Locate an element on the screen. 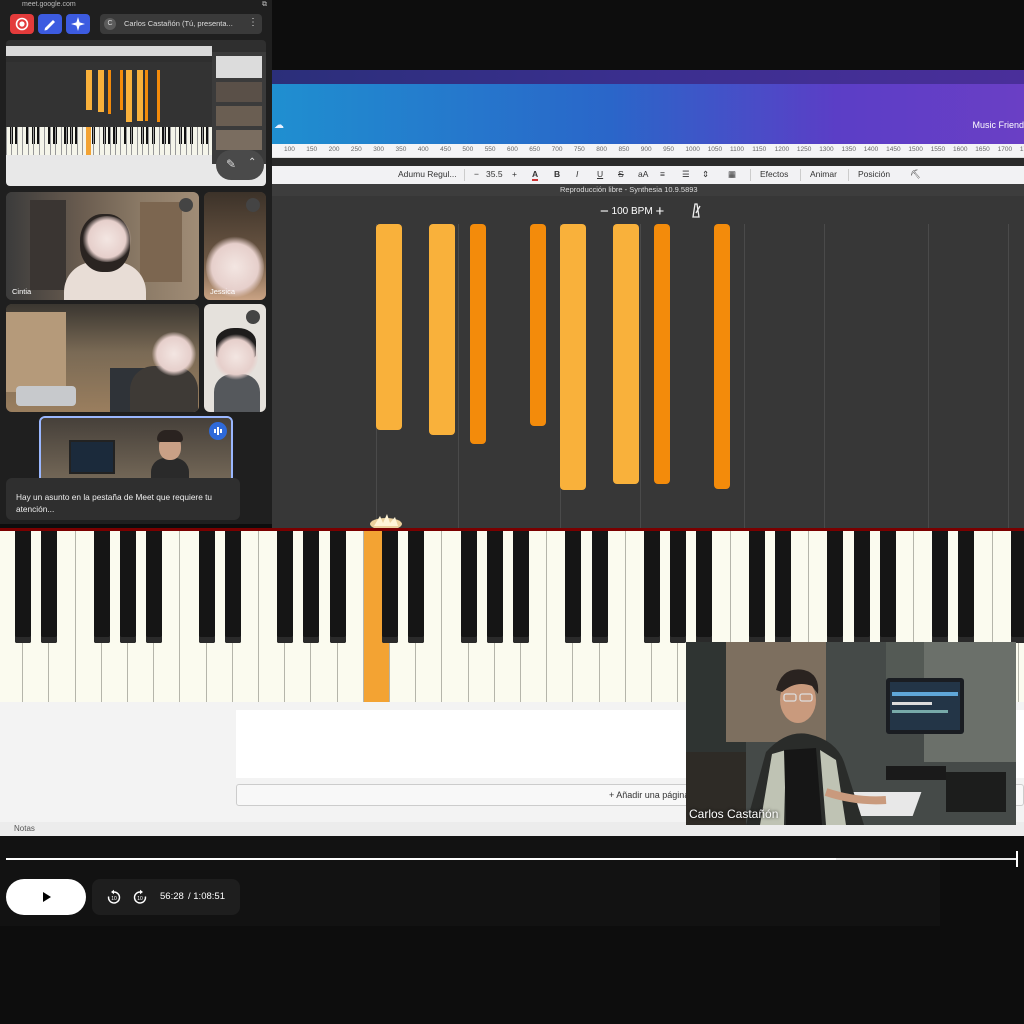 Image resolution: width=1024 pixels, height=1024 pixels. ruler-tick: 950 is located at coordinates (668, 149).